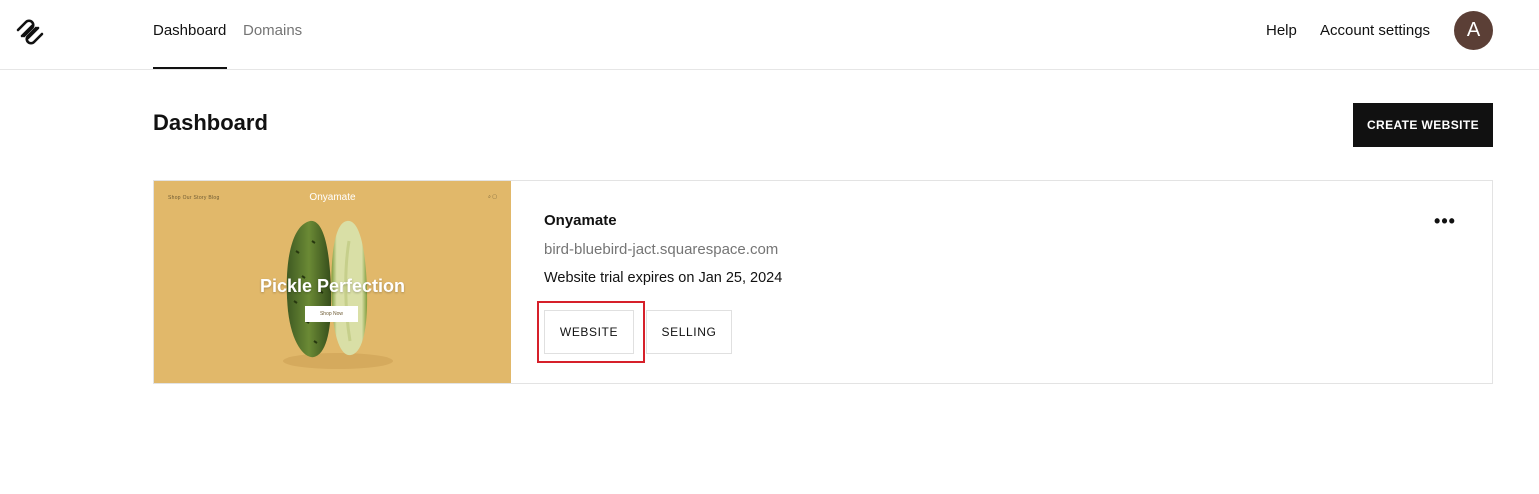  Describe the element at coordinates (1375, 31) in the screenshot. I see `account-settings-link: Account settings` at that location.